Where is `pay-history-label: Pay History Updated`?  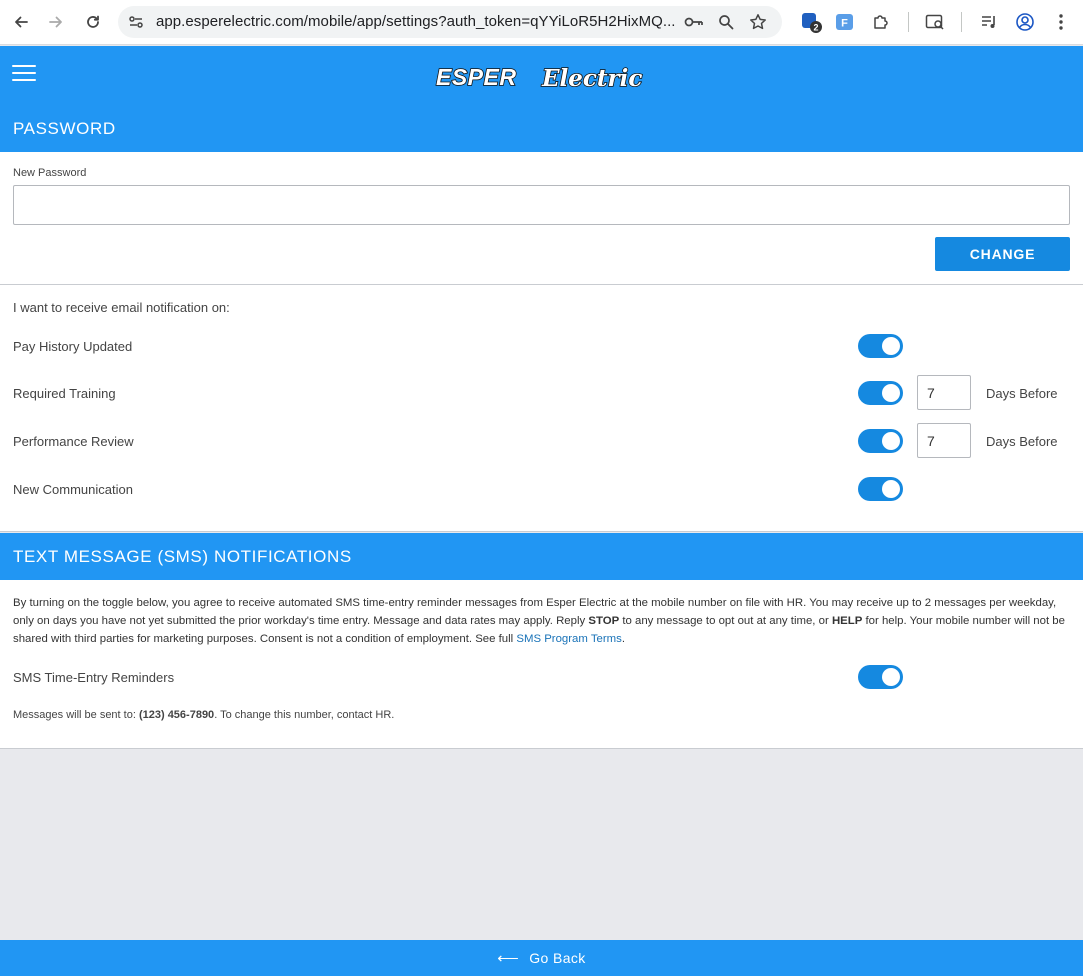
pay-history-label: Pay History Updated is located at coordinates (73, 346).